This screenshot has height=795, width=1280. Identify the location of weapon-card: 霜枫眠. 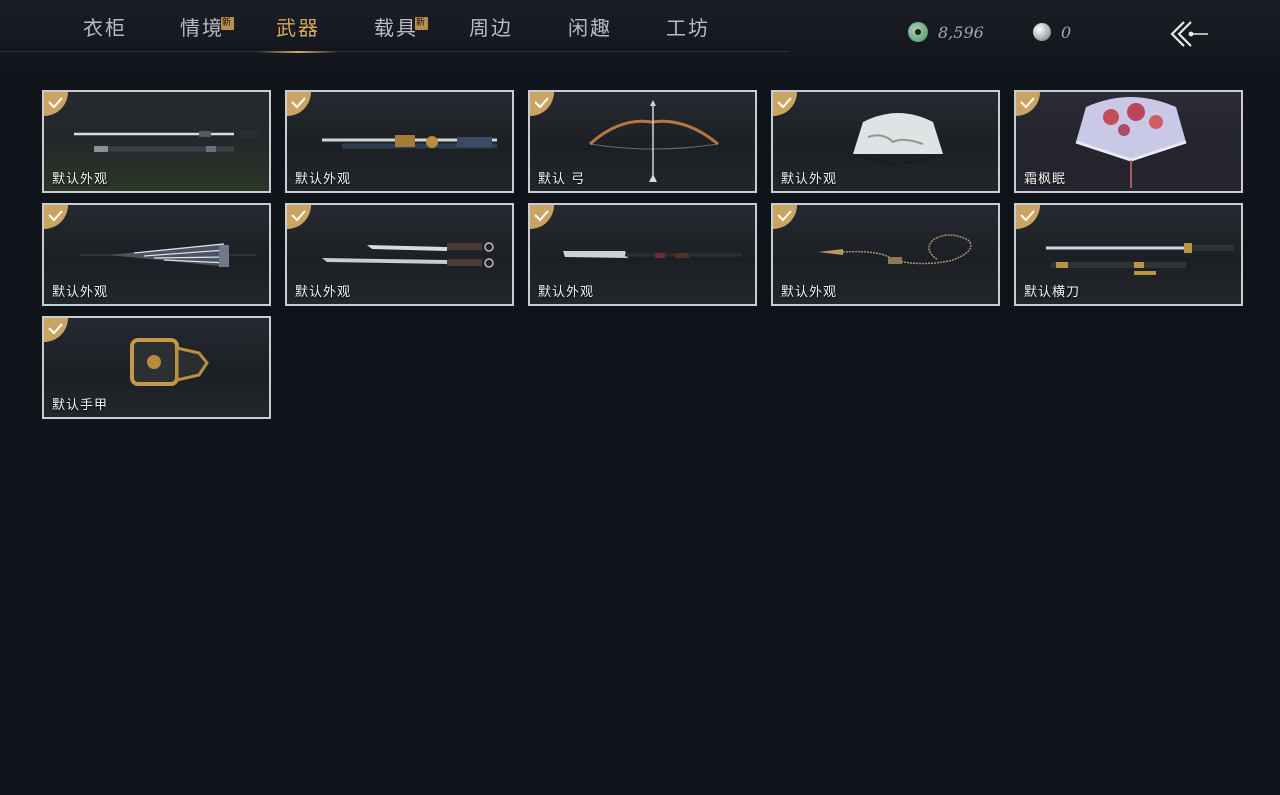
(1128, 141).